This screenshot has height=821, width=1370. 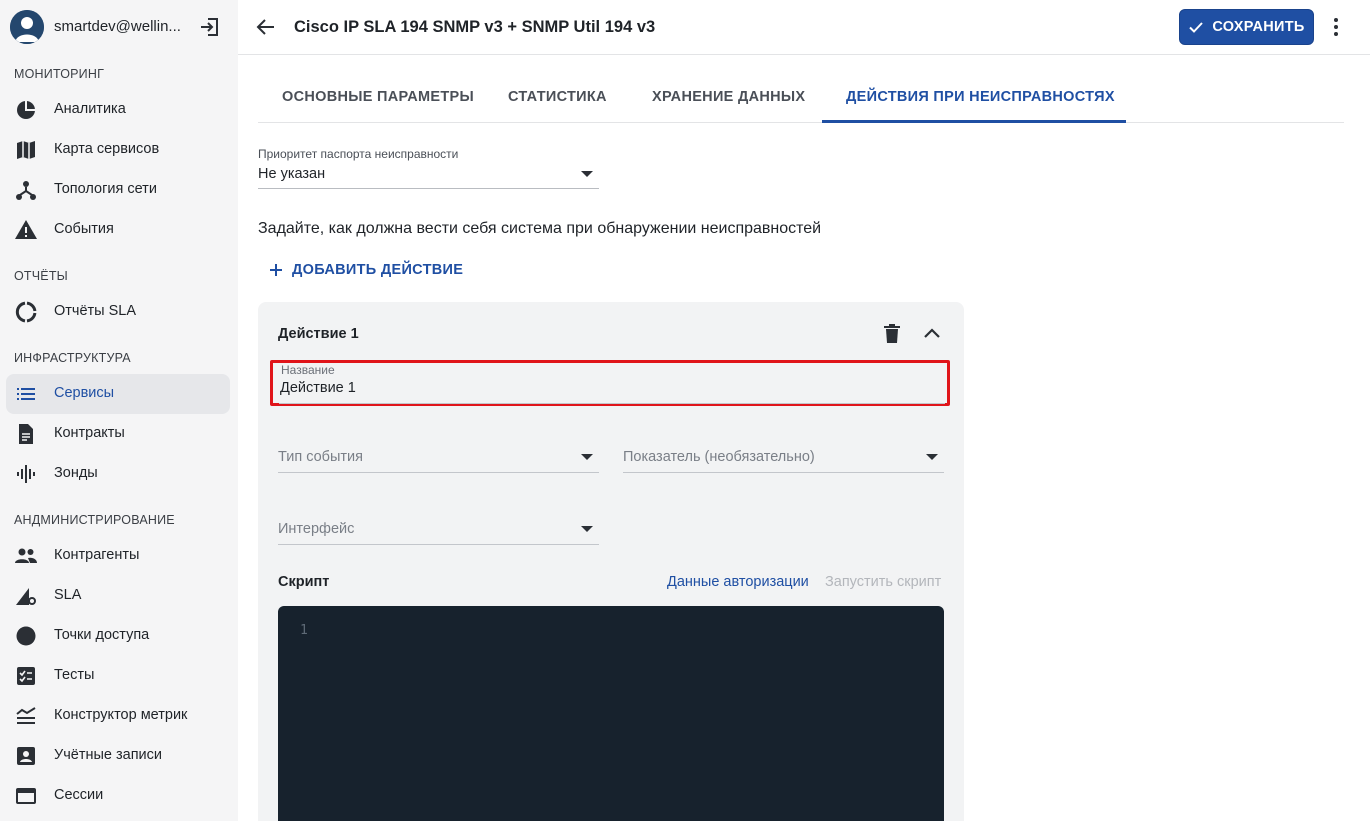 I want to click on priority-underline, so click(x=428, y=188).